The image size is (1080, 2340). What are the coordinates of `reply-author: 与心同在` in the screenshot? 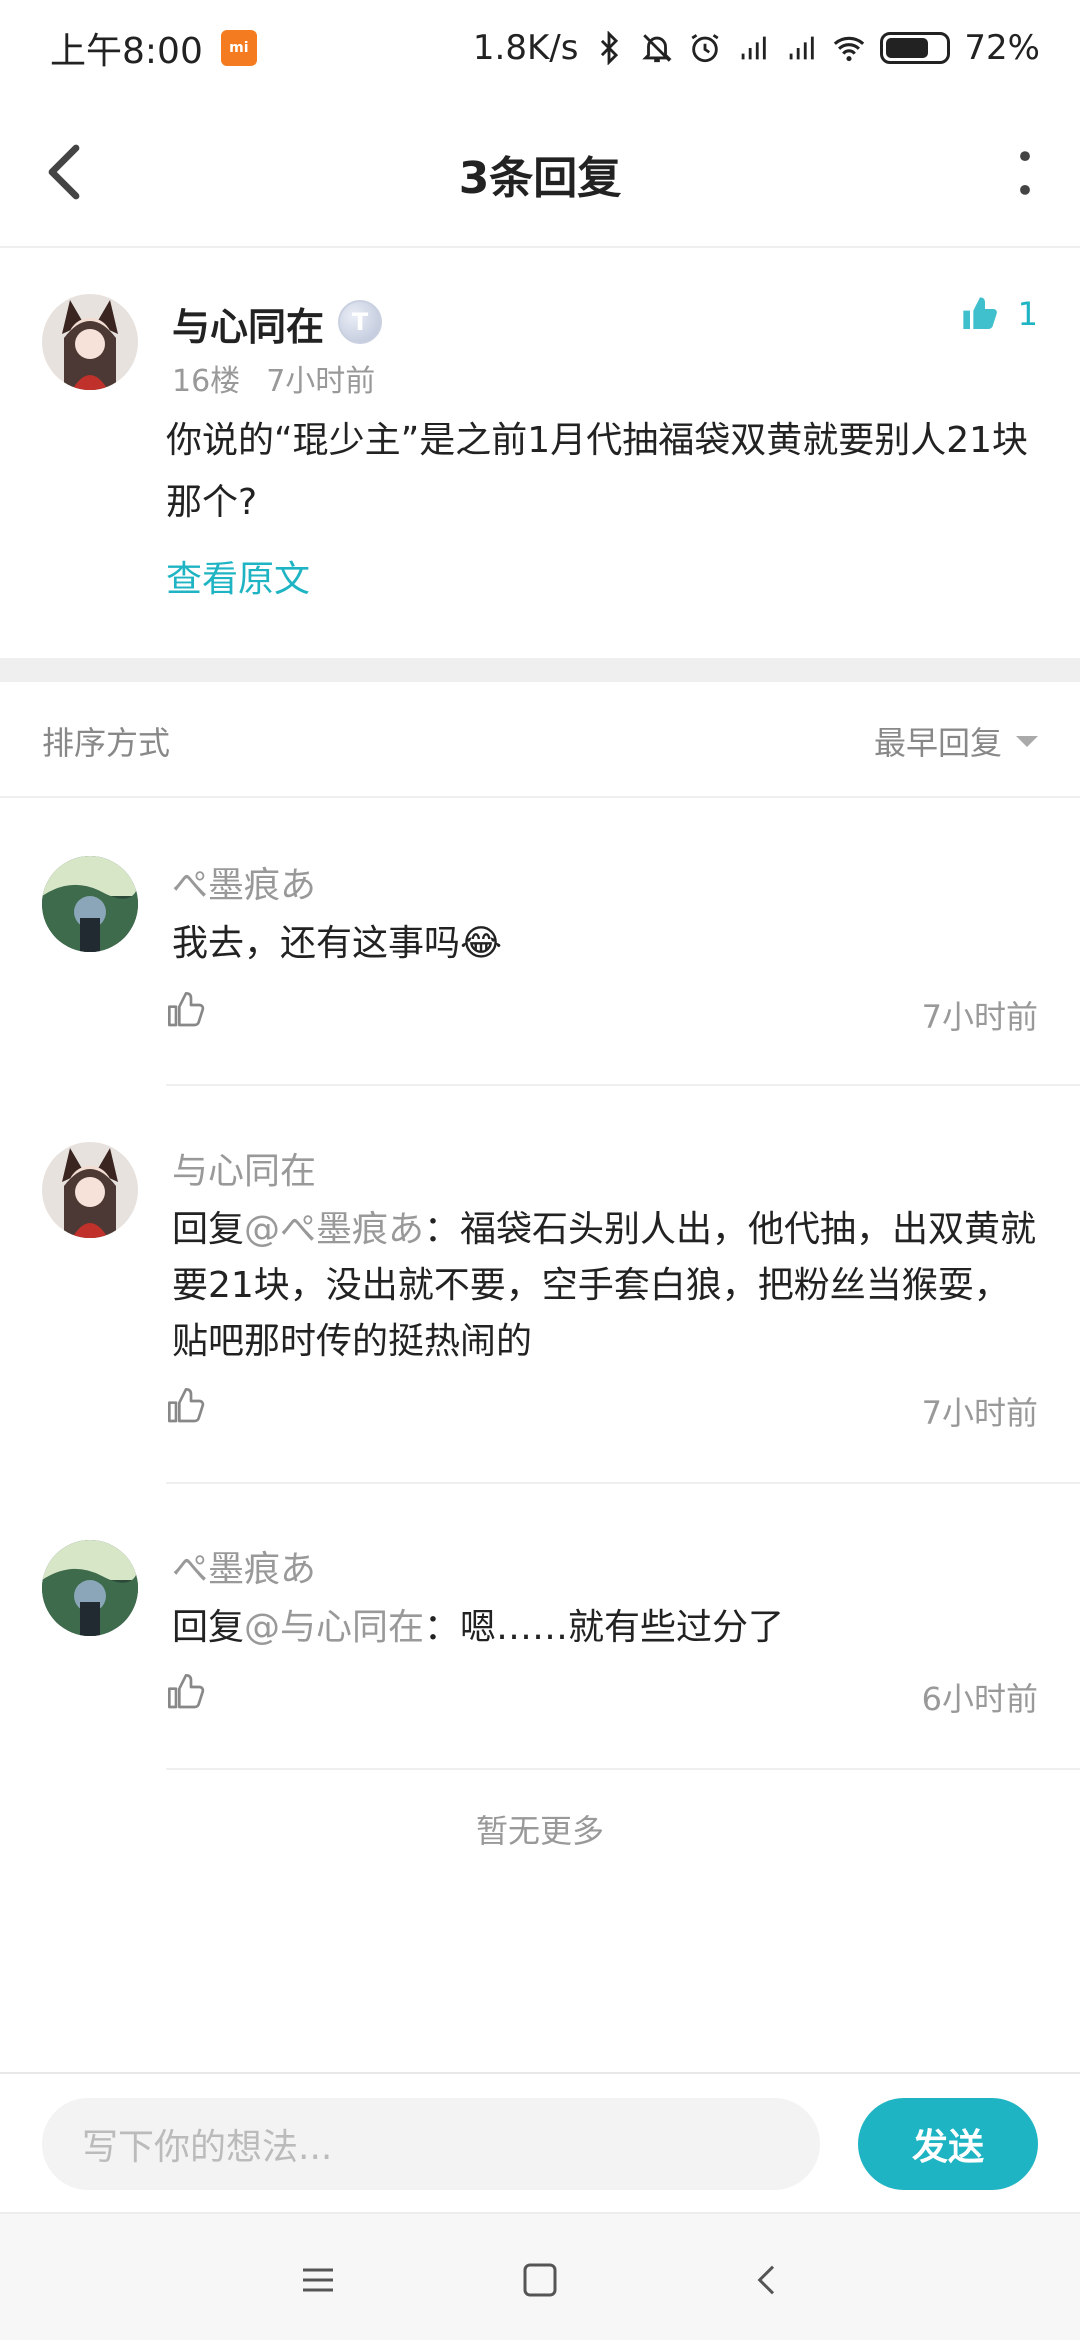 It's located at (244, 1168).